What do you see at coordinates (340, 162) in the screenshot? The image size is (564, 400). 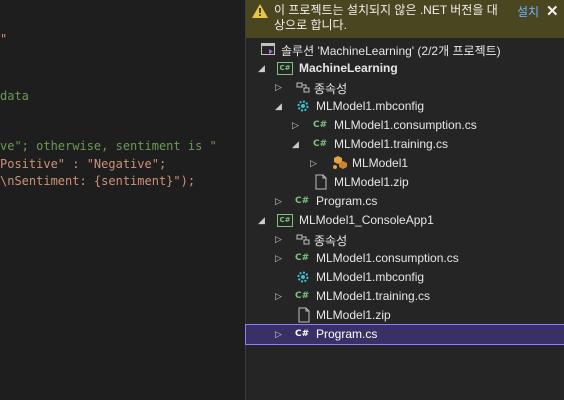 I see `class-icon` at bounding box center [340, 162].